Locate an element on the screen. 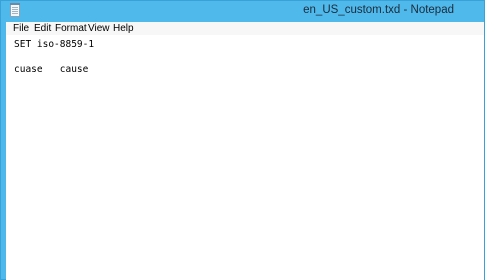 The height and width of the screenshot is (280, 485). menu-view: View is located at coordinates (99, 28).